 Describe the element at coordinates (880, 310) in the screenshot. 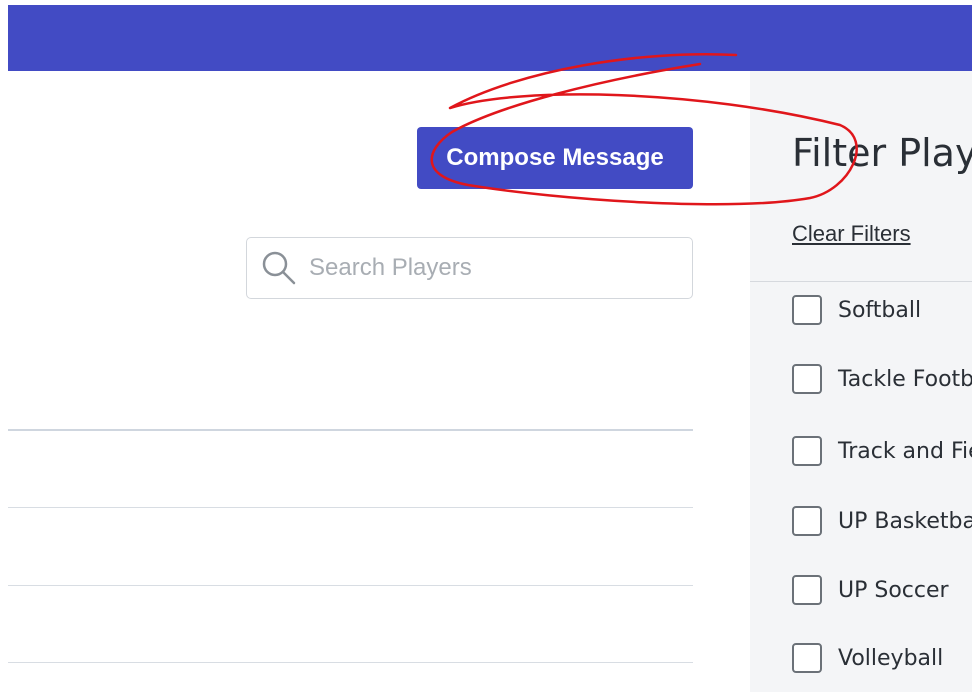

I see `filter-label: Softball` at that location.